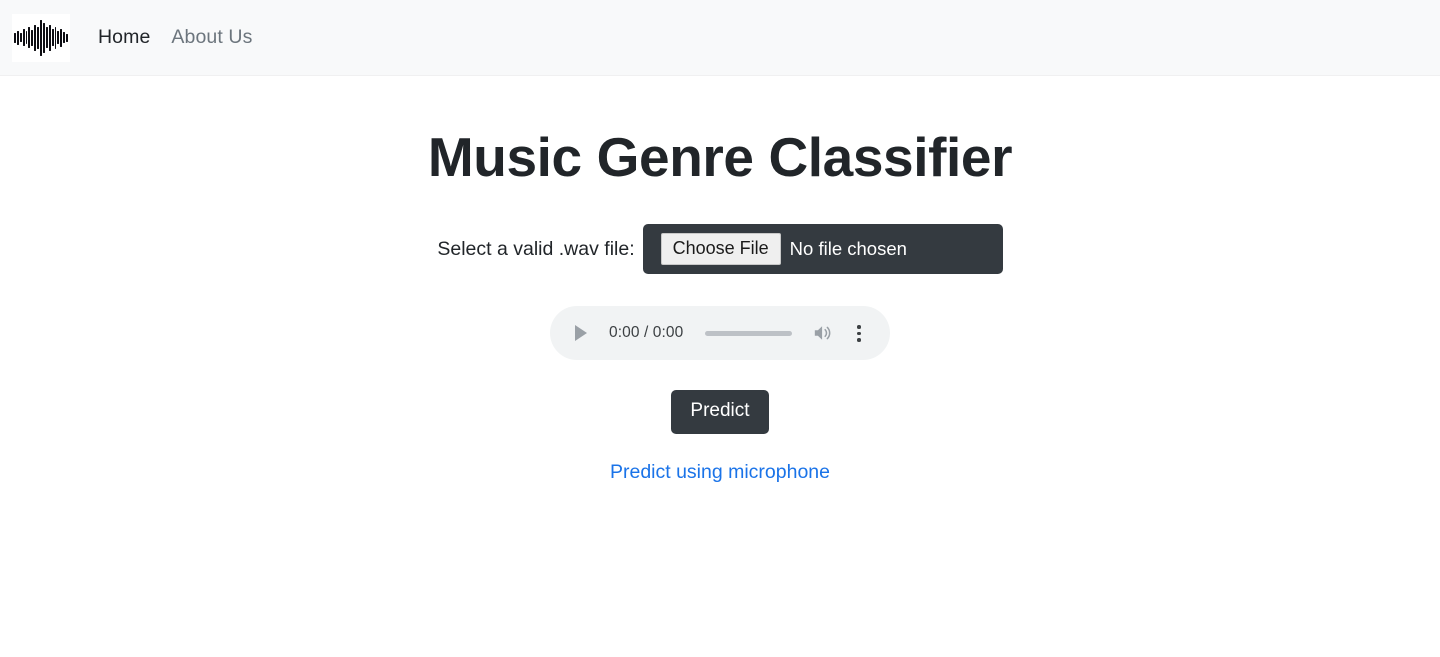 This screenshot has width=1440, height=657. I want to click on nav-link-about-us: About Us, so click(211, 37).